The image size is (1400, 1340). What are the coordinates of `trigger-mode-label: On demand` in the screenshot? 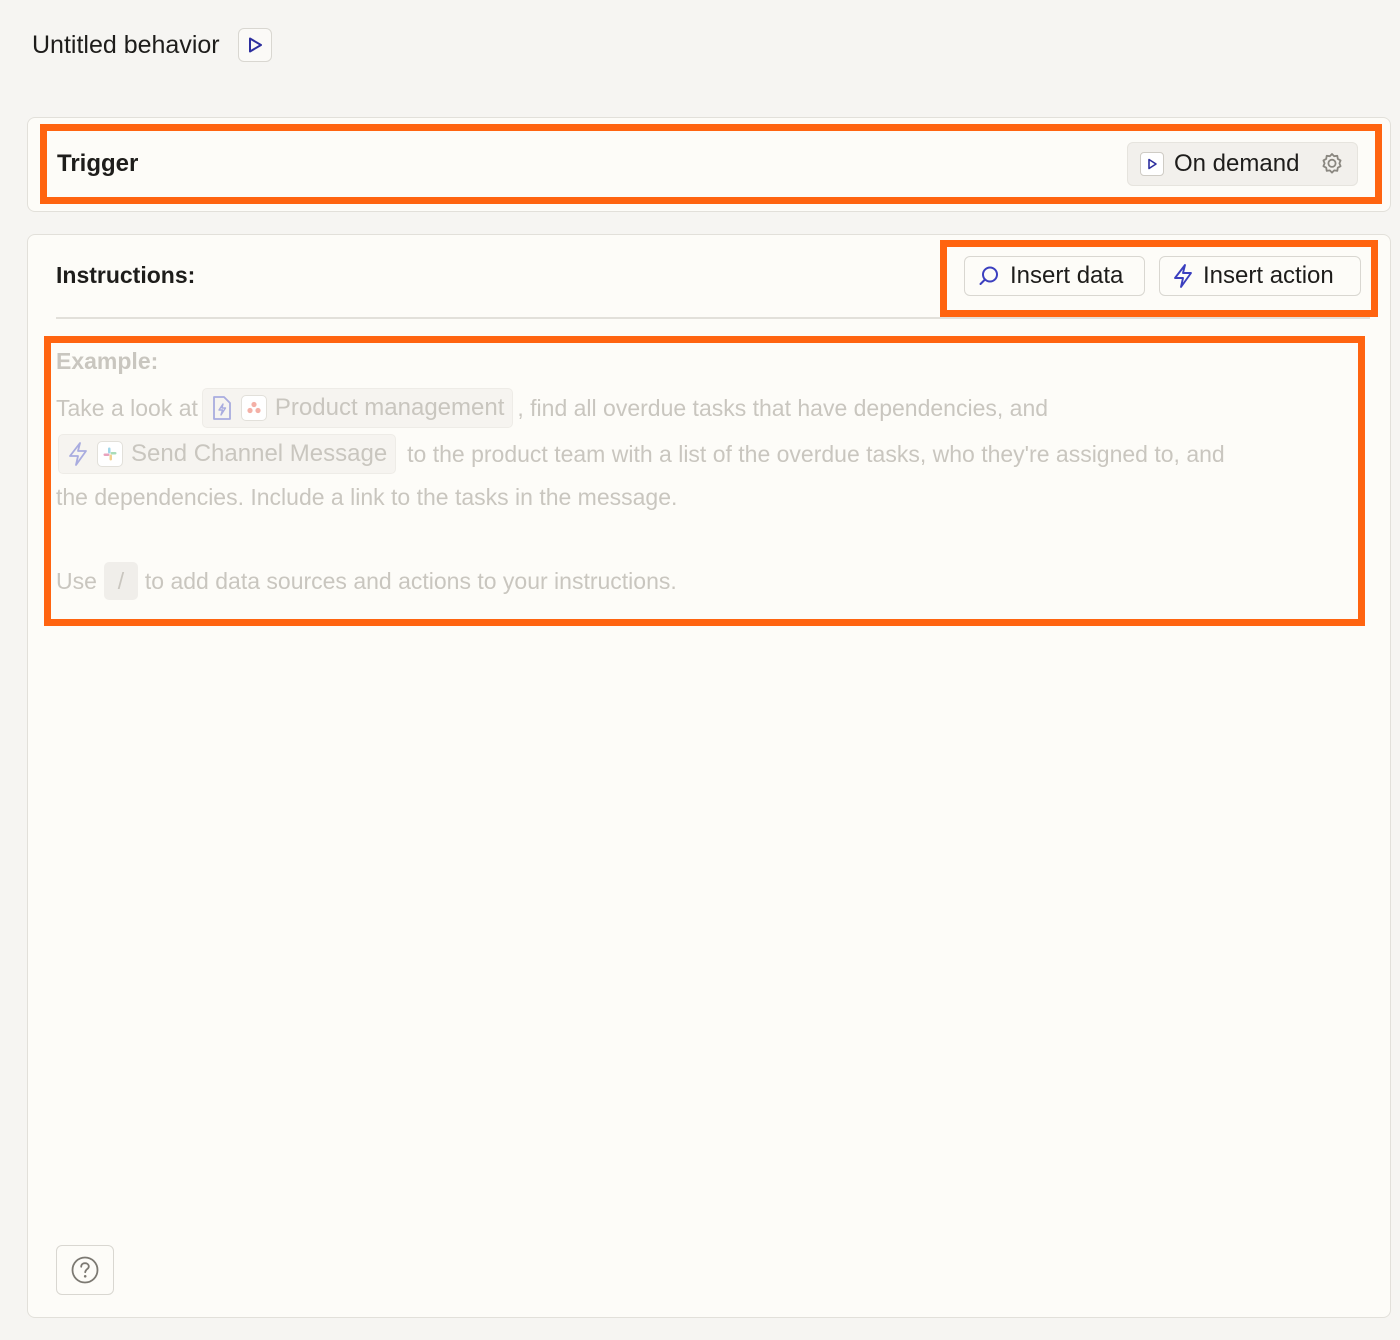 It's located at (1237, 163).